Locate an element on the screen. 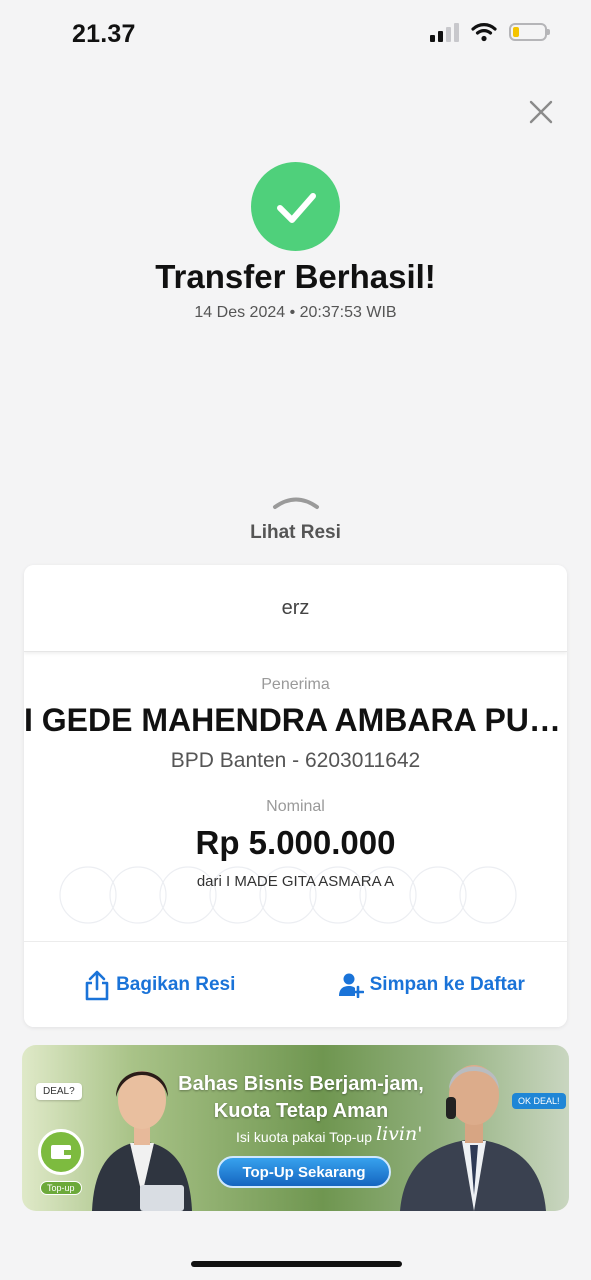 This screenshot has width=591, height=1280. view-receipt-toggle: Lihat Resi is located at coordinates (295, 533).